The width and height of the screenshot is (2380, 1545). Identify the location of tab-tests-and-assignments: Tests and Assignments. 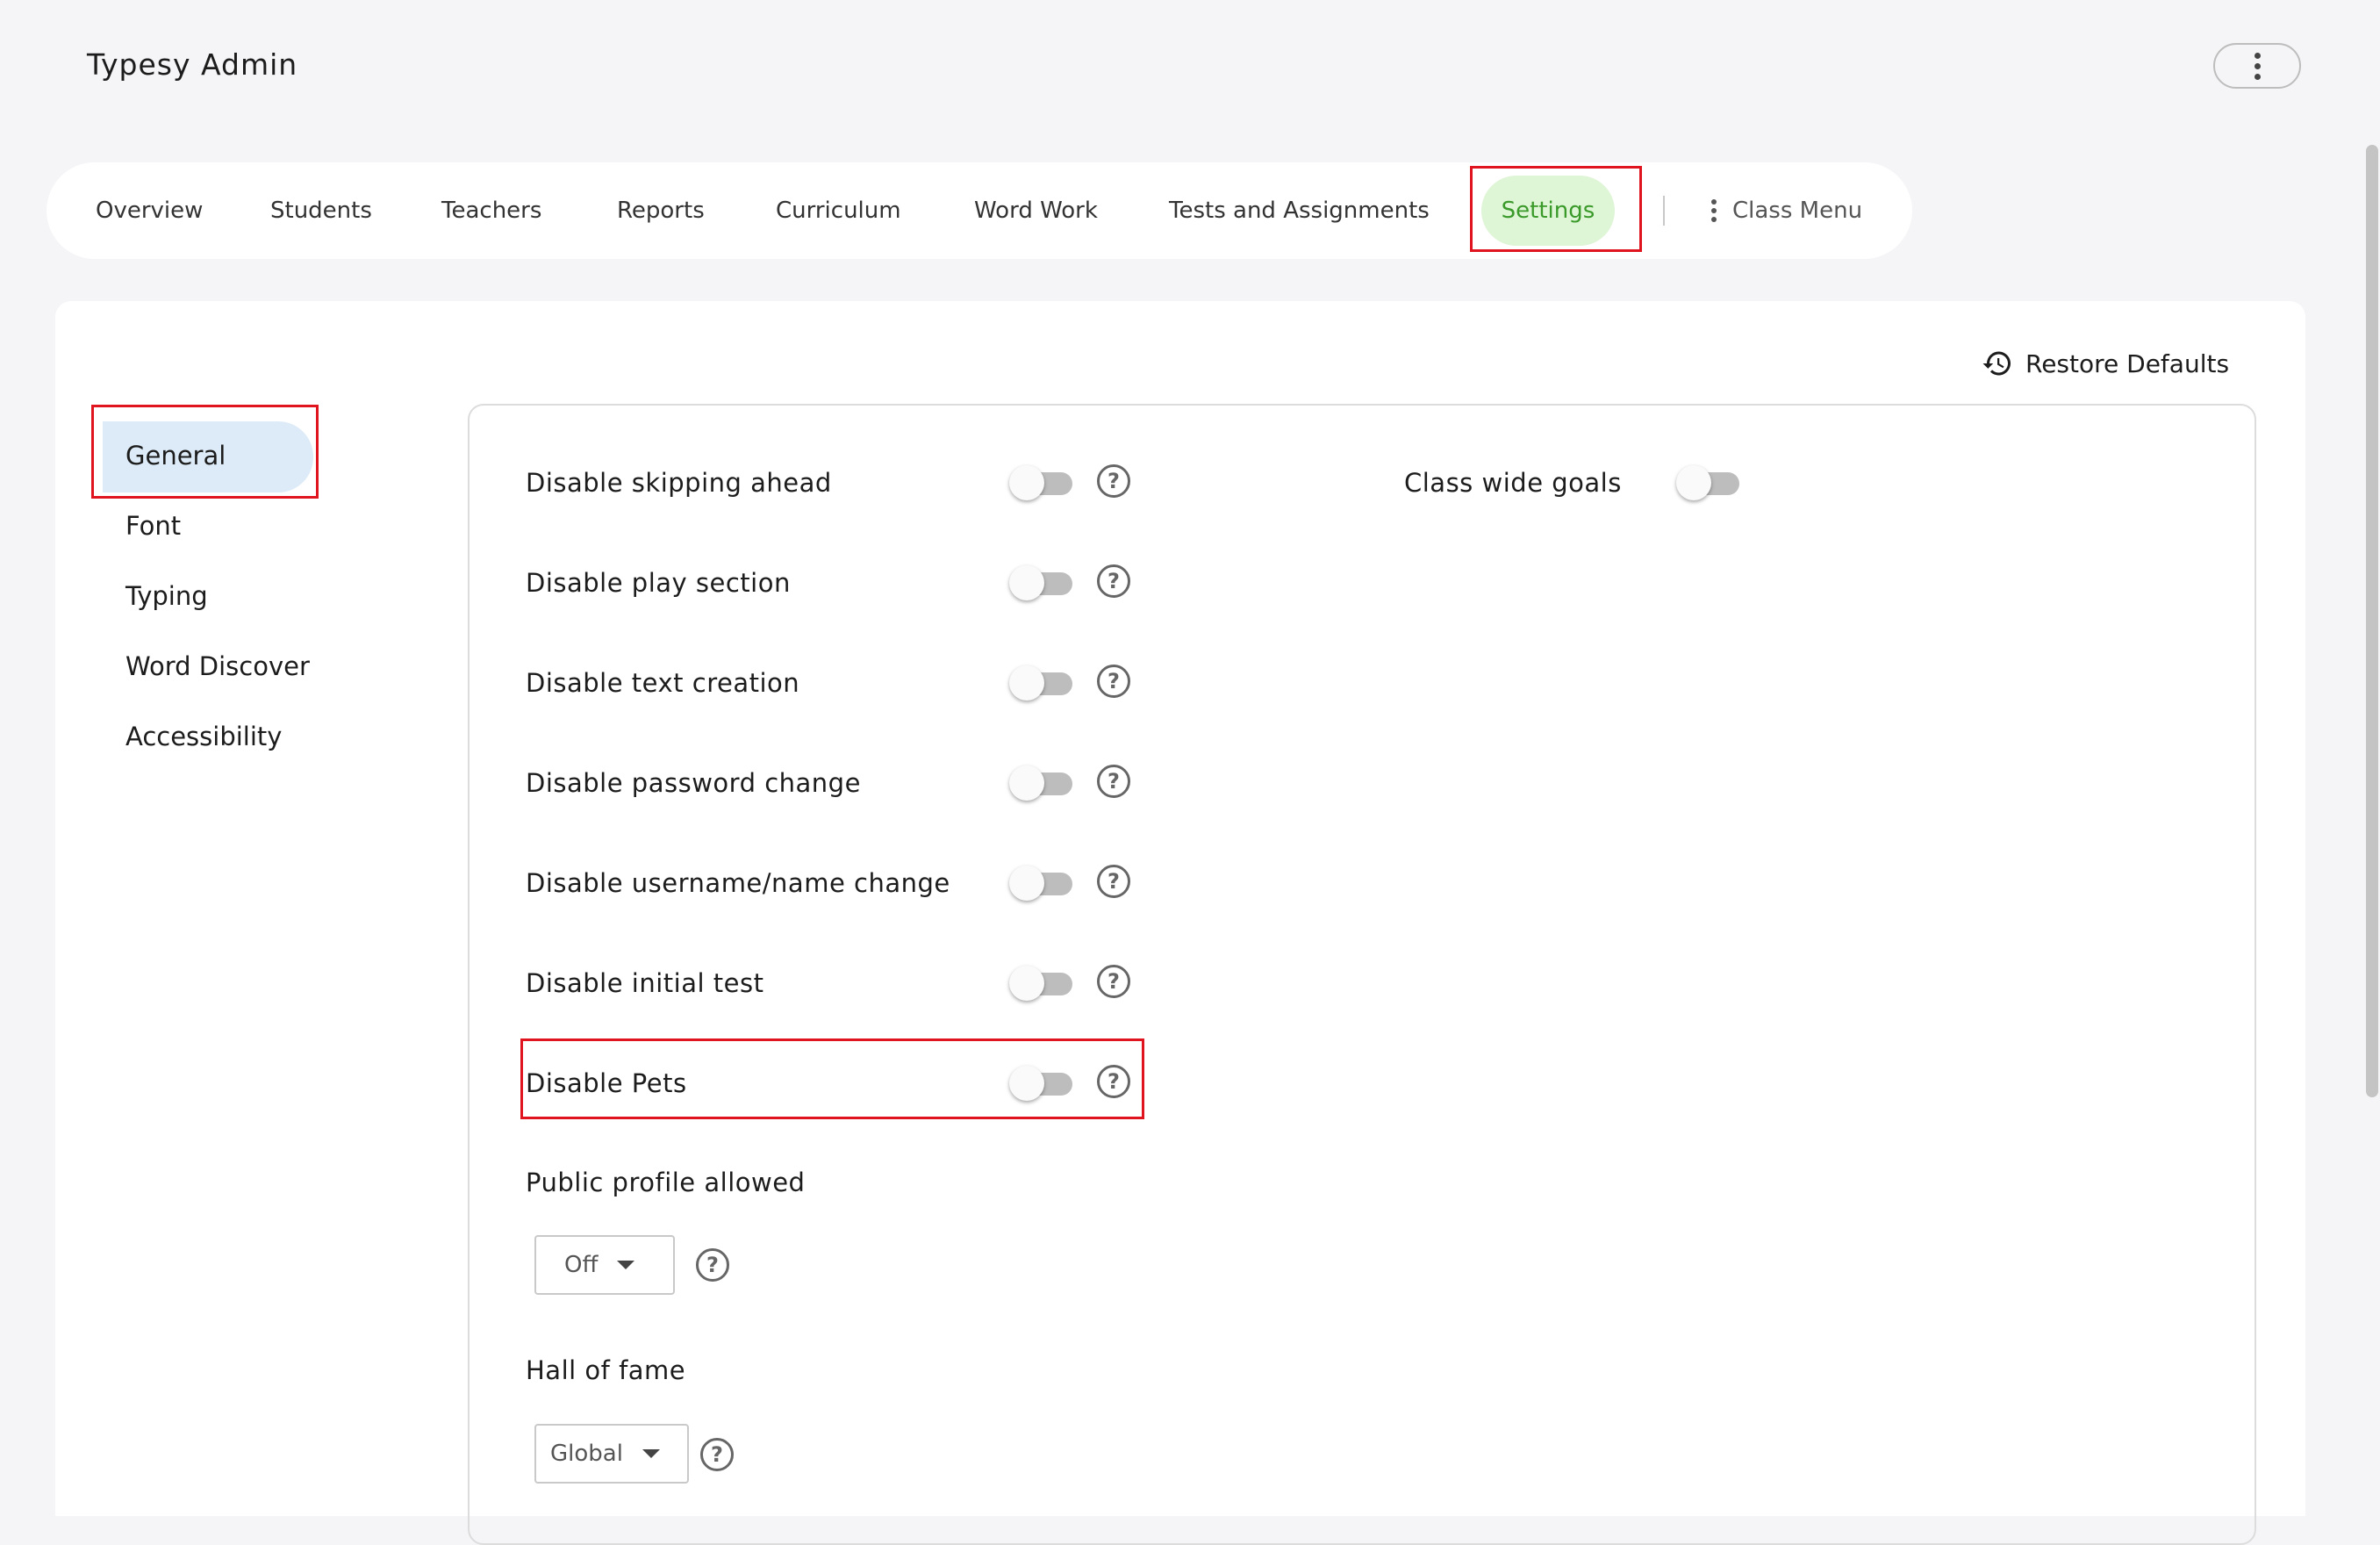
(1299, 210).